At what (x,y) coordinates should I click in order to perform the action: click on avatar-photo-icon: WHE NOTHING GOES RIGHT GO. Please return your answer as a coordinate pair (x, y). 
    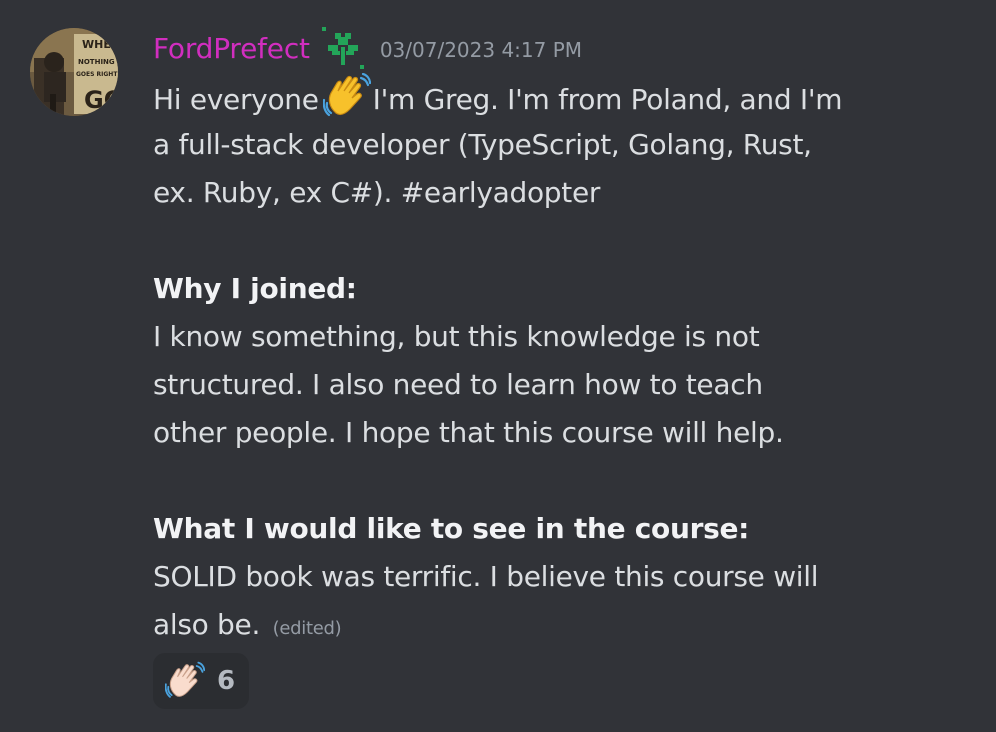
    Looking at the image, I should click on (74, 72).